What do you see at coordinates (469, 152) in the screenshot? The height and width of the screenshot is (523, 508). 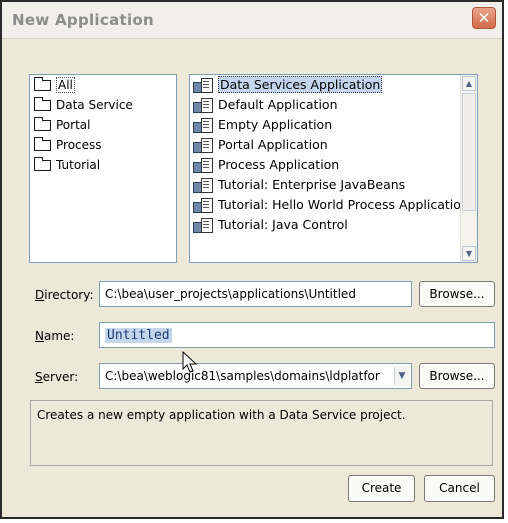 I see `scroll-thumb` at bounding box center [469, 152].